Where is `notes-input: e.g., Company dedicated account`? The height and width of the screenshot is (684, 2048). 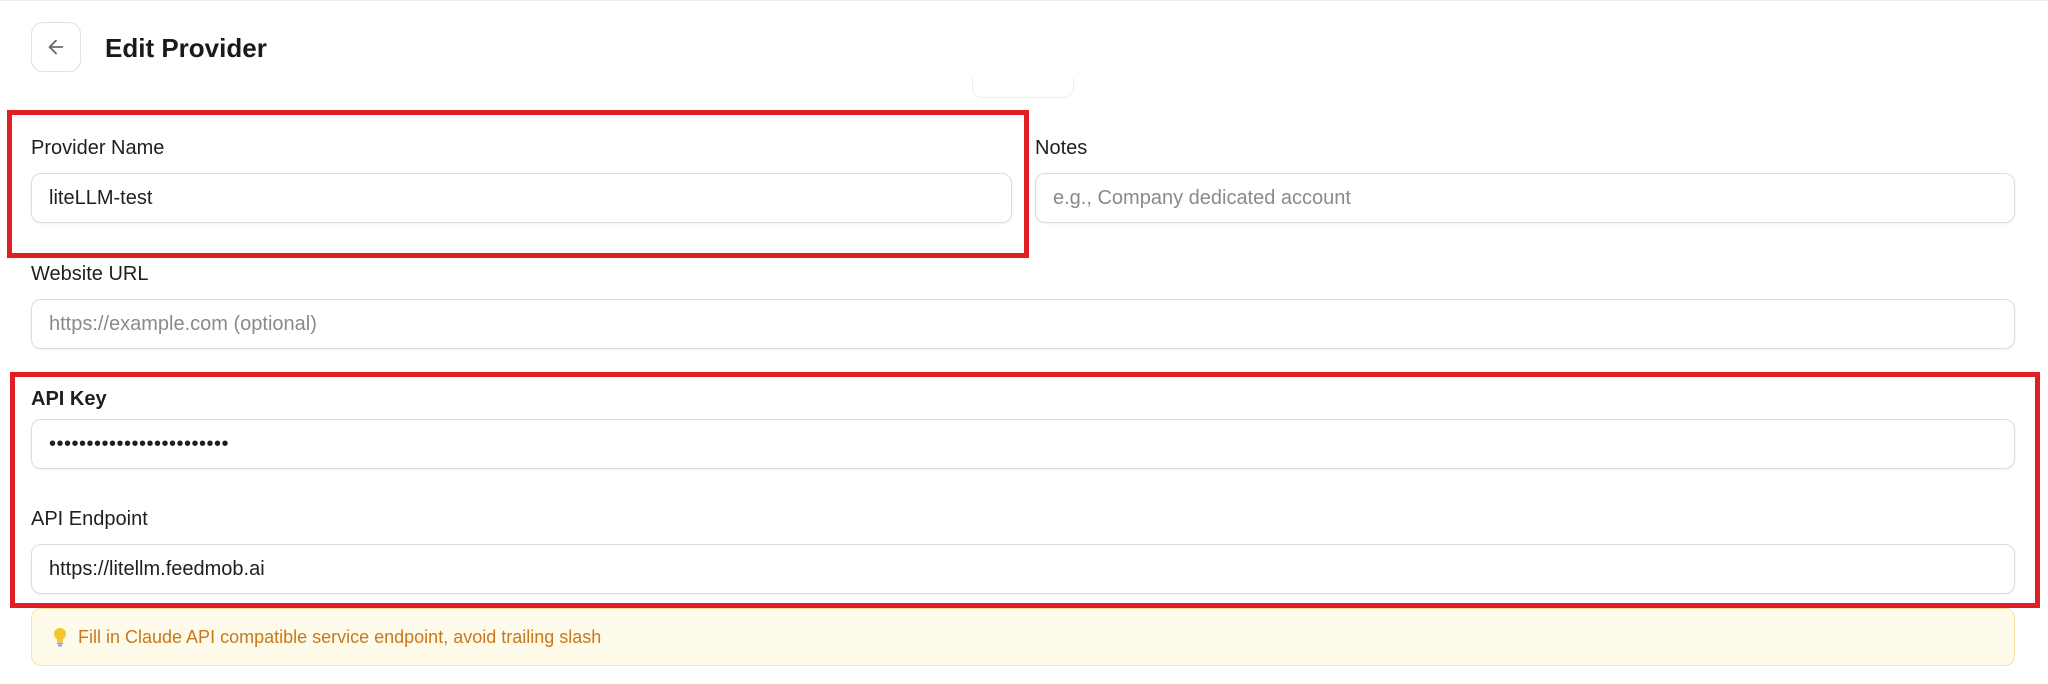
notes-input: e.g., Company dedicated account is located at coordinates (1525, 198).